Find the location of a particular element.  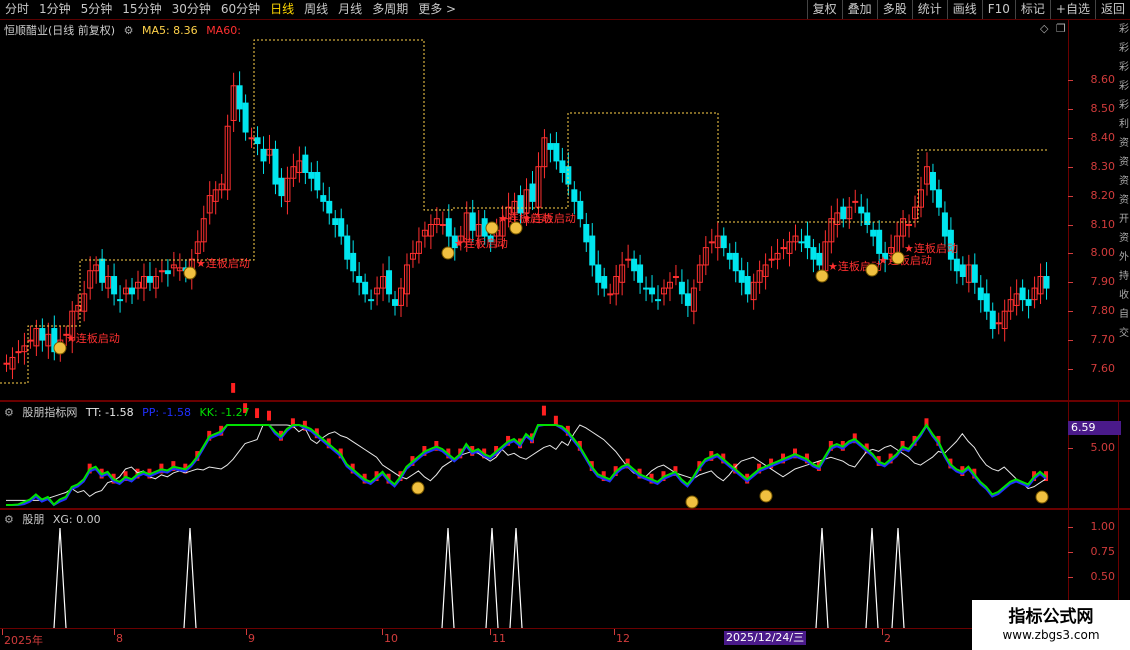

side-text-5: 利 is located at coordinates (1124, 124).